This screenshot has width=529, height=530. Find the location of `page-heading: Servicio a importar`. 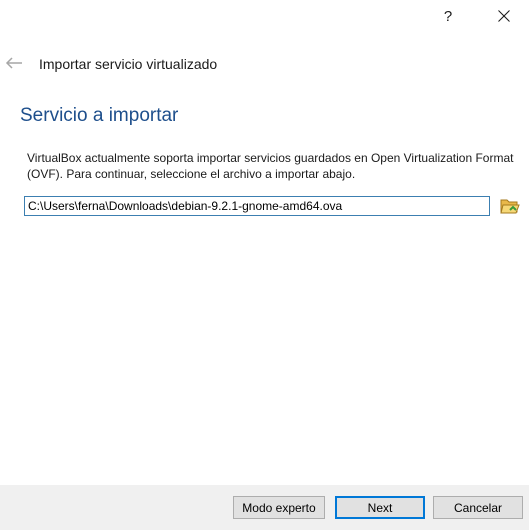

page-heading: Servicio a importar is located at coordinates (99, 115).